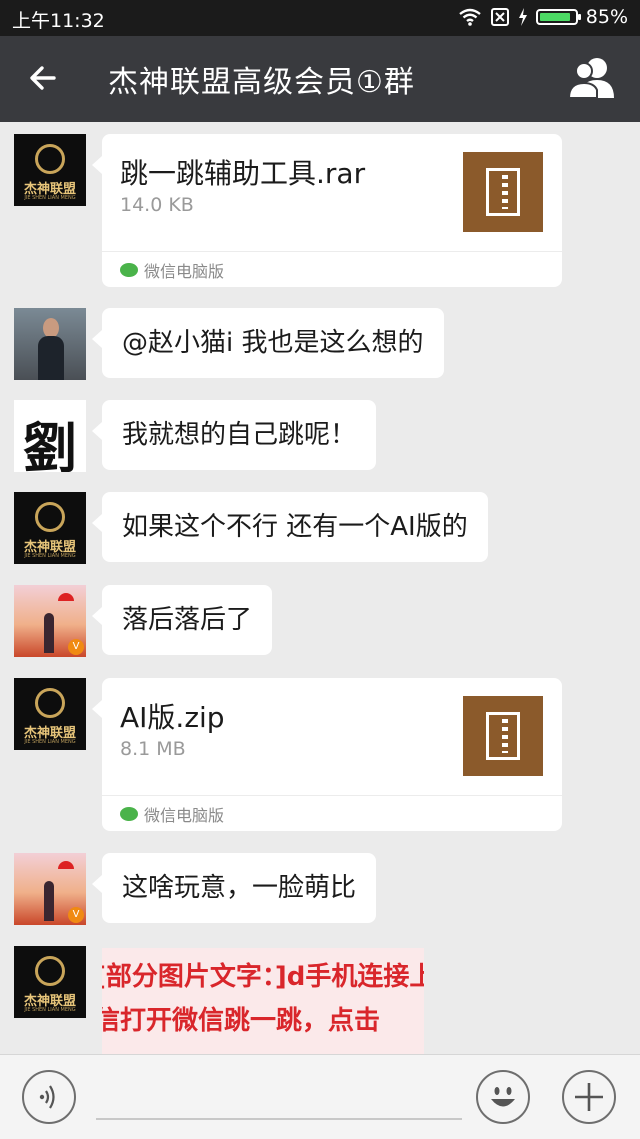 Image resolution: width=640 pixels, height=1139 pixels. I want to click on voice-wave-icon, so click(47, 1097).